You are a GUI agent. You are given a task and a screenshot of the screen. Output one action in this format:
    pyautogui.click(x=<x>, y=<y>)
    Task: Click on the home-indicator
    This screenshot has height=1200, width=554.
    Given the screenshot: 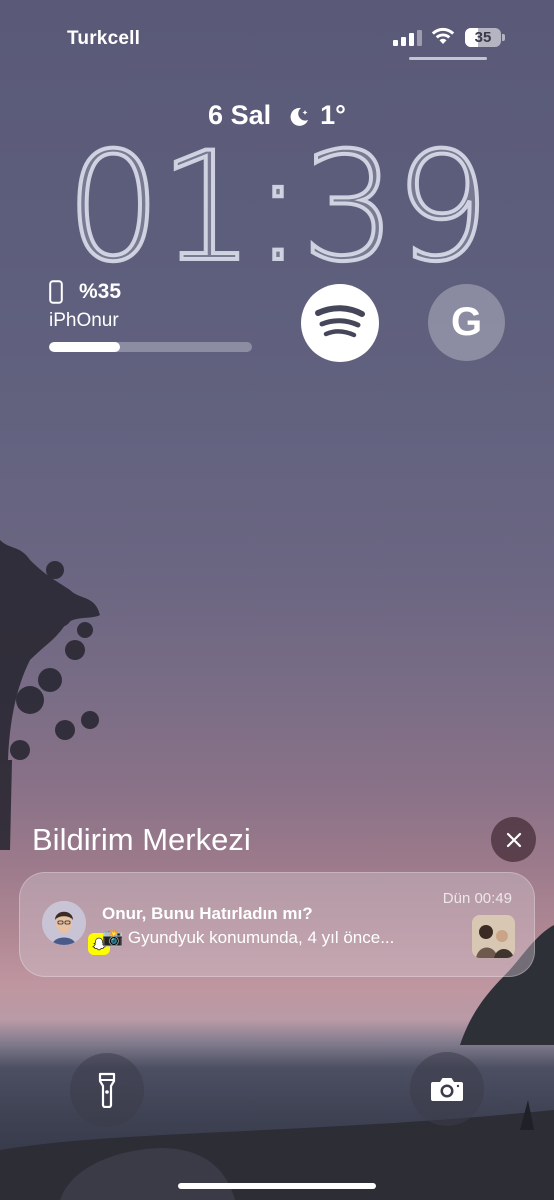 What is the action you would take?
    pyautogui.click(x=277, y=1186)
    